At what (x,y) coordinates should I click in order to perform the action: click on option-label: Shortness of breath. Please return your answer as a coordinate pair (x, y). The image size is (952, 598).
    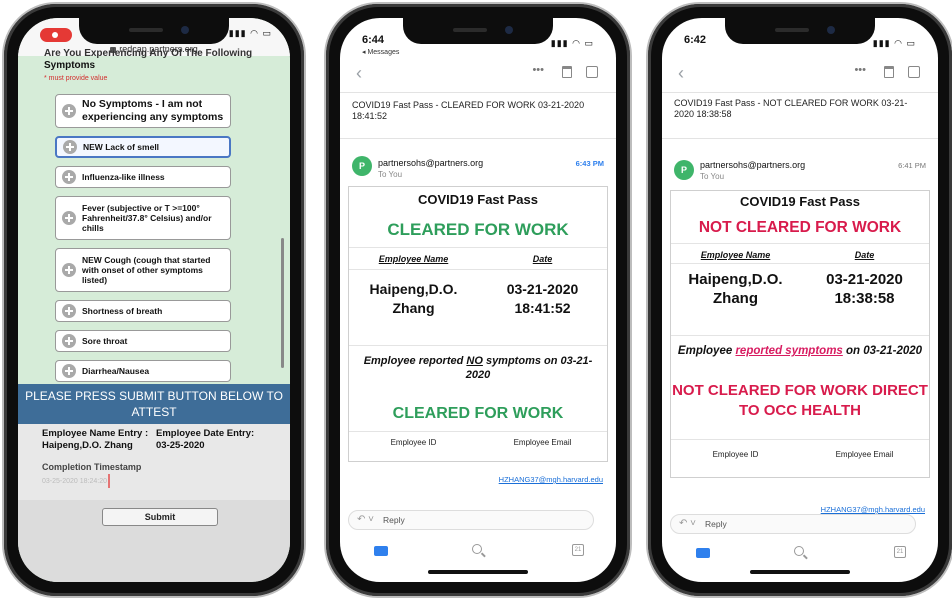
    Looking at the image, I should click on (122, 310).